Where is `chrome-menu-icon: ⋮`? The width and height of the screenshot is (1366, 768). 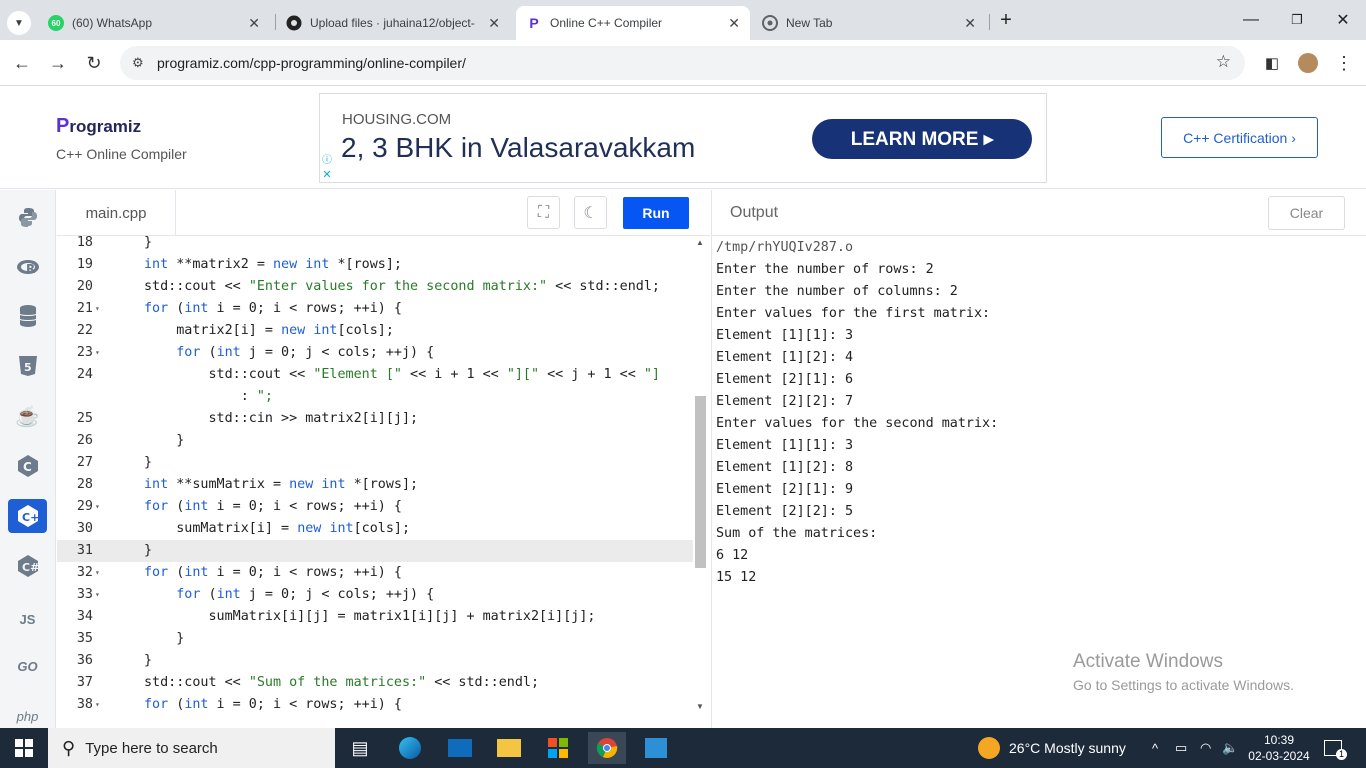
chrome-menu-icon: ⋮ is located at coordinates (1344, 63).